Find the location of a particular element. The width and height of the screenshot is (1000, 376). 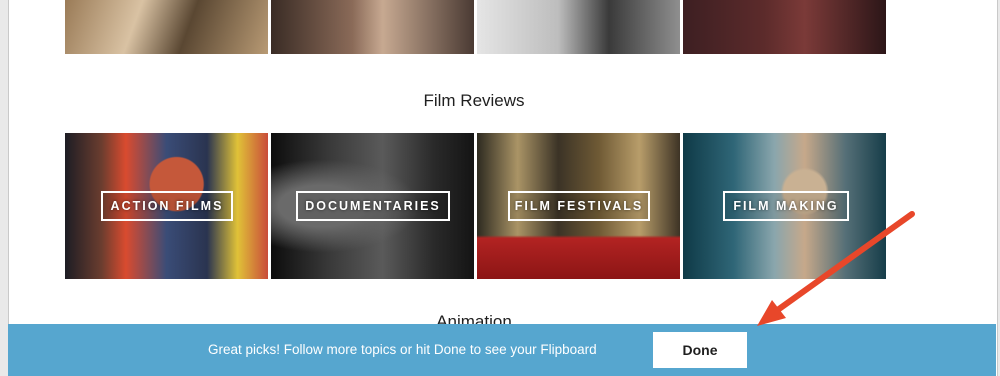

topic-tile-film-making: FILM MAKING is located at coordinates (784, 206).